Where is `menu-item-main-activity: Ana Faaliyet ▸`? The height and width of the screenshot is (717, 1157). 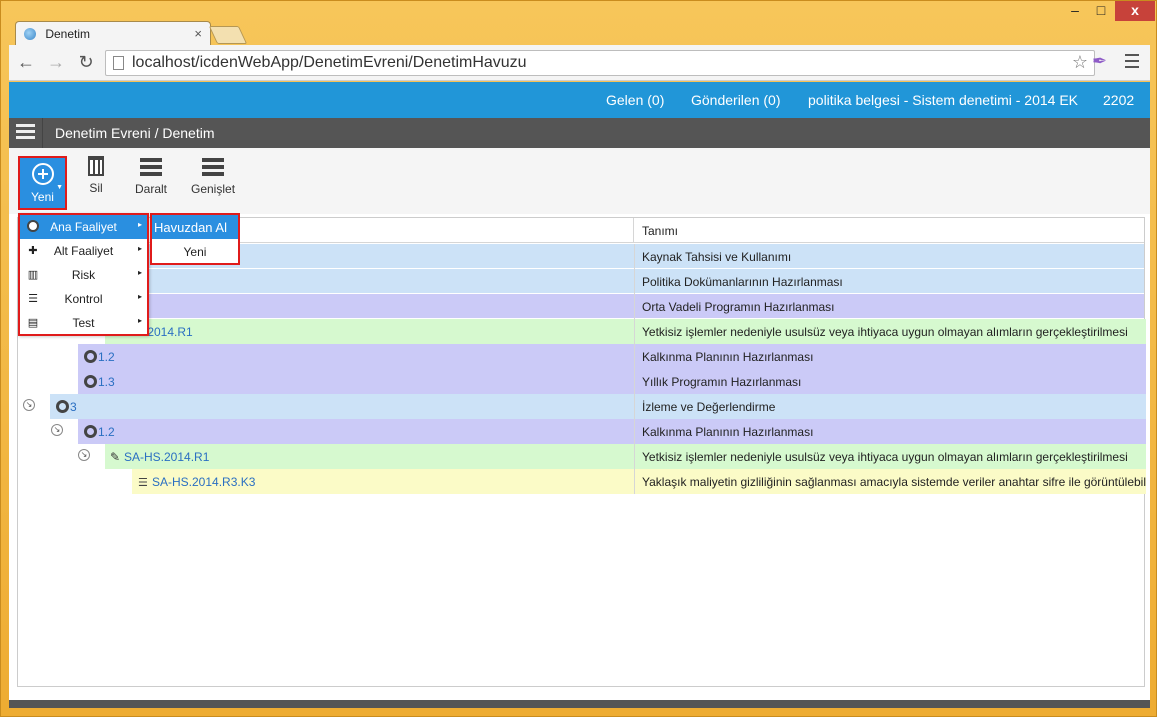 menu-item-main-activity: Ana Faaliyet ▸ is located at coordinates (83, 227).